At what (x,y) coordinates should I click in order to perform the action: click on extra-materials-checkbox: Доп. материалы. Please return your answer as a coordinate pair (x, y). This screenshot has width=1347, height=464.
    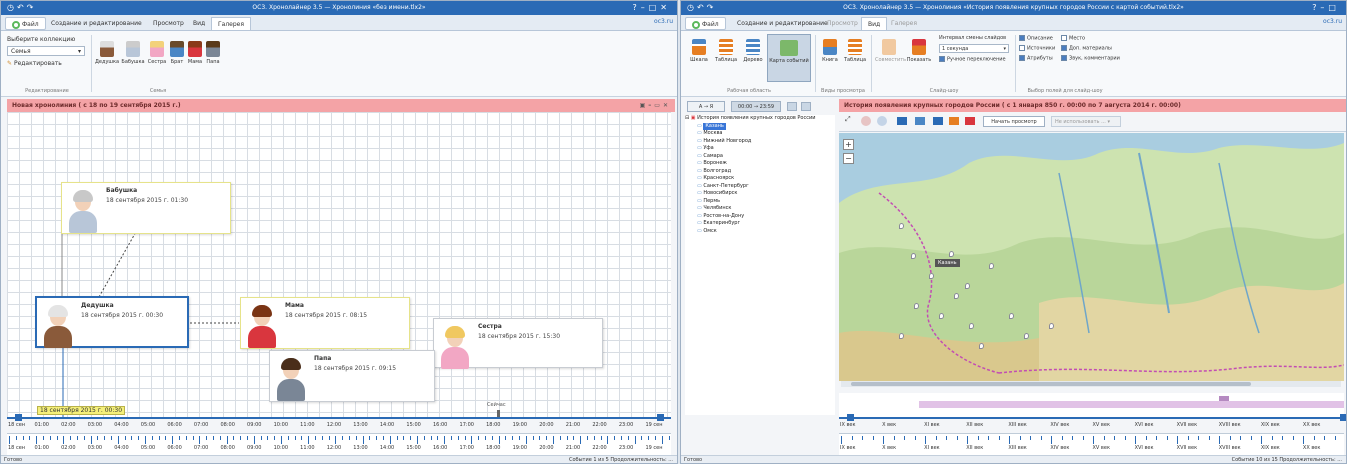
    Looking at the image, I should click on (1086, 48).